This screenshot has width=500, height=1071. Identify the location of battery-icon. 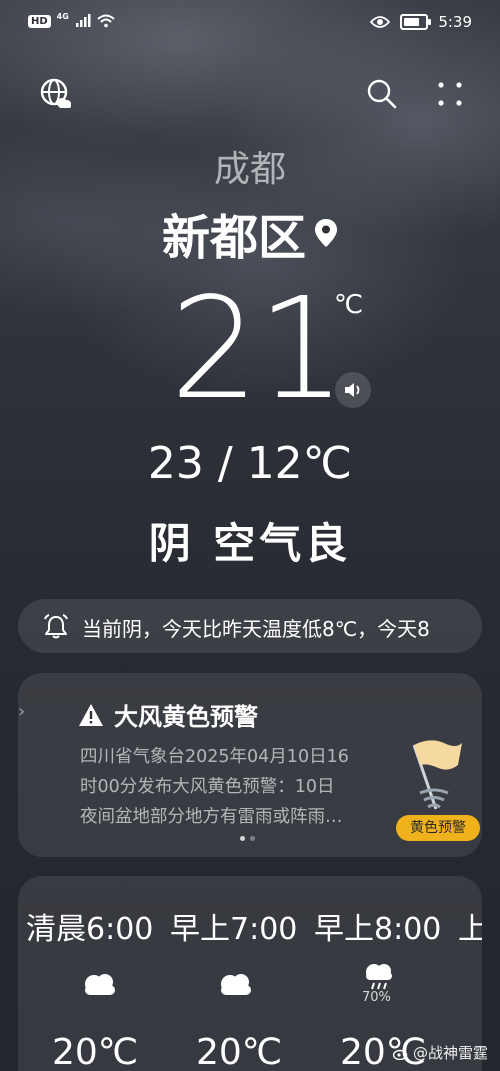
(416, 22).